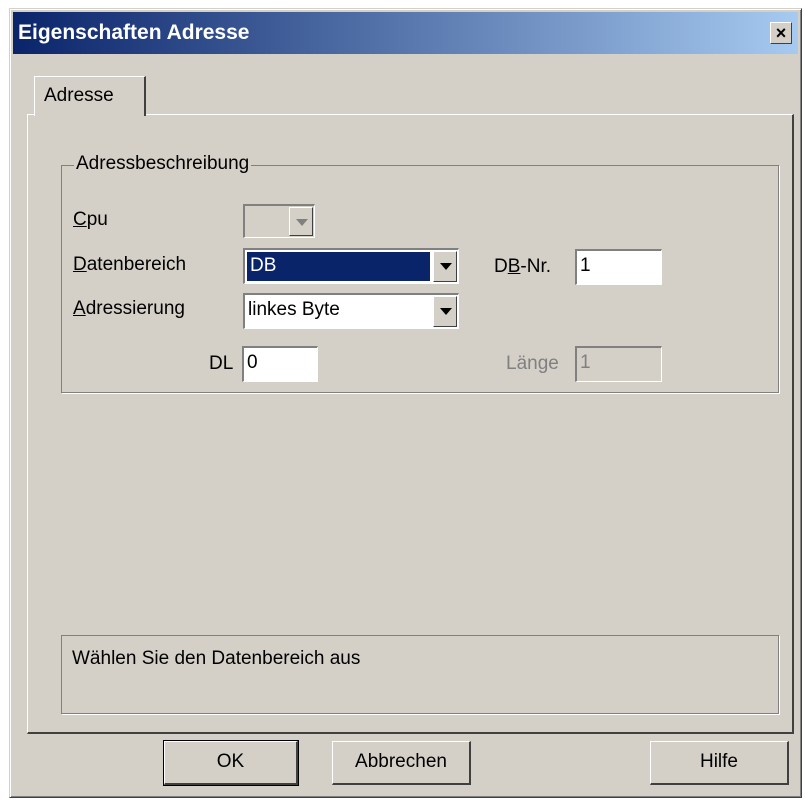 Image resolution: width=805 pixels, height=802 pixels. What do you see at coordinates (401, 763) in the screenshot?
I see `cancel-button: Abbrechen` at bounding box center [401, 763].